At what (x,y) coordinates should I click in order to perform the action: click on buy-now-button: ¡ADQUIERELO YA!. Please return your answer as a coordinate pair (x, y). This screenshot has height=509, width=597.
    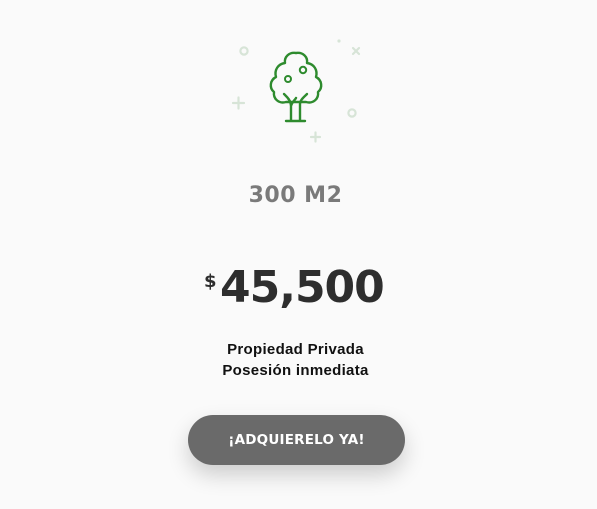
    Looking at the image, I should click on (296, 440).